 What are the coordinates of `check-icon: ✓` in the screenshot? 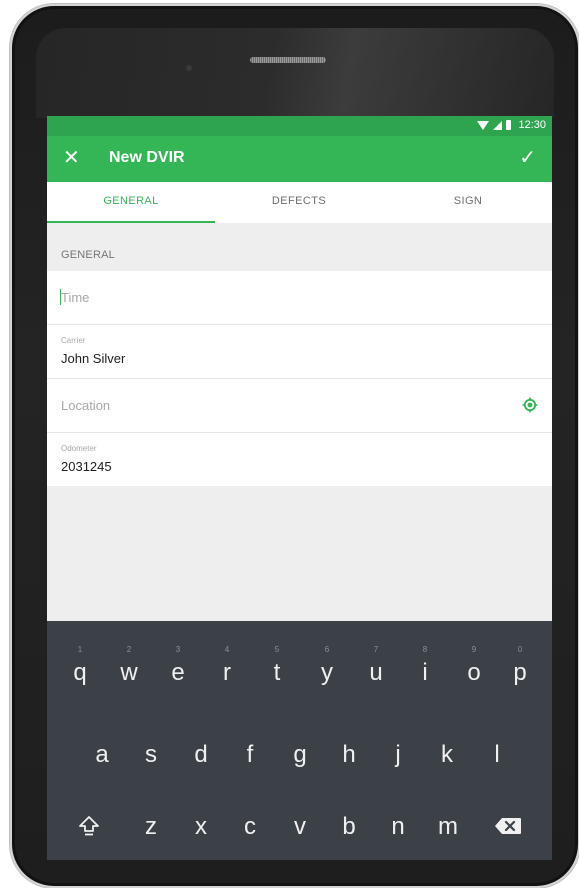 It's located at (527, 158).